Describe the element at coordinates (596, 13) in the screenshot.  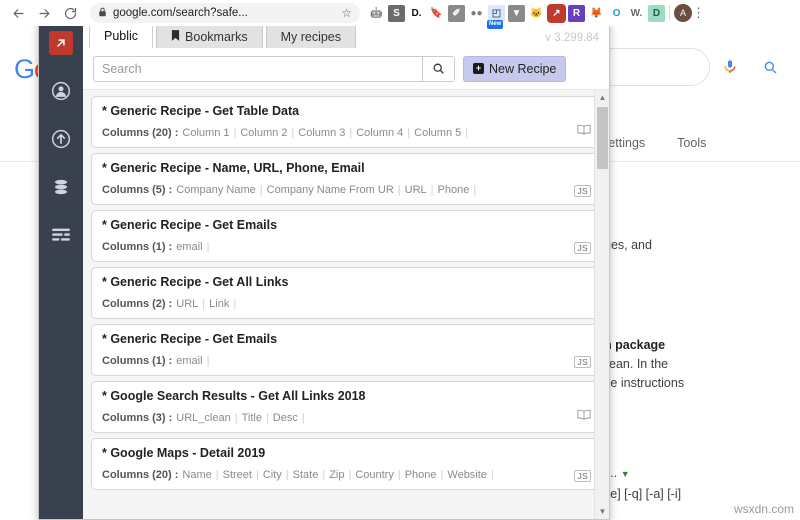
I see `fox-extension-icon: 🦊` at that location.